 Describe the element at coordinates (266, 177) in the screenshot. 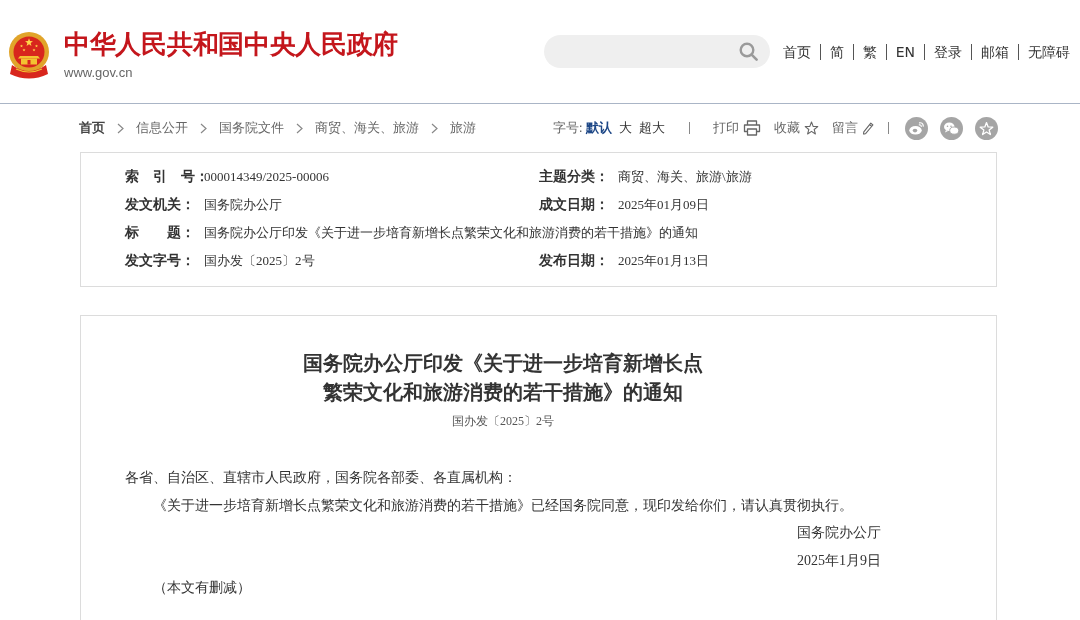

I see `field-value: 000014349/2025-00006` at that location.